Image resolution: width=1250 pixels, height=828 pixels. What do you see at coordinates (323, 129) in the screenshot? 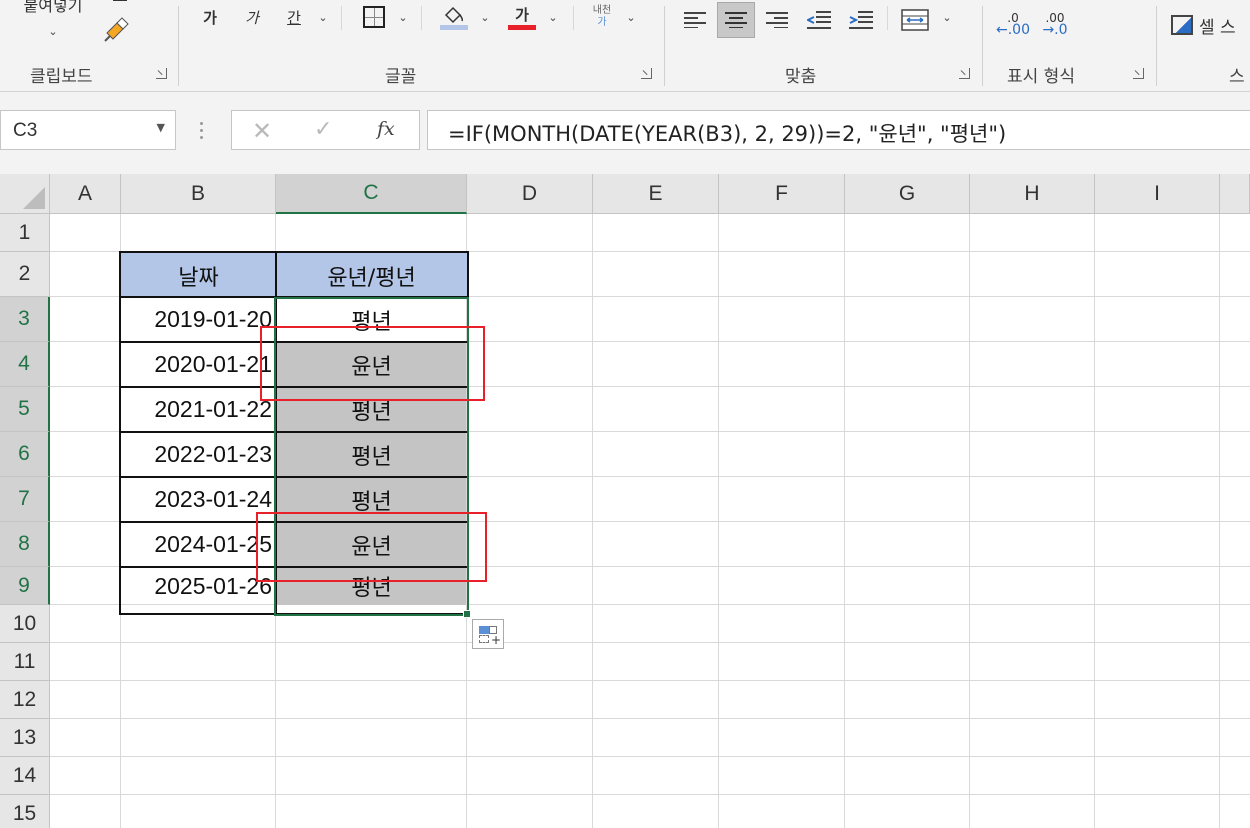
I see `enter-entry-button: ✓` at bounding box center [323, 129].